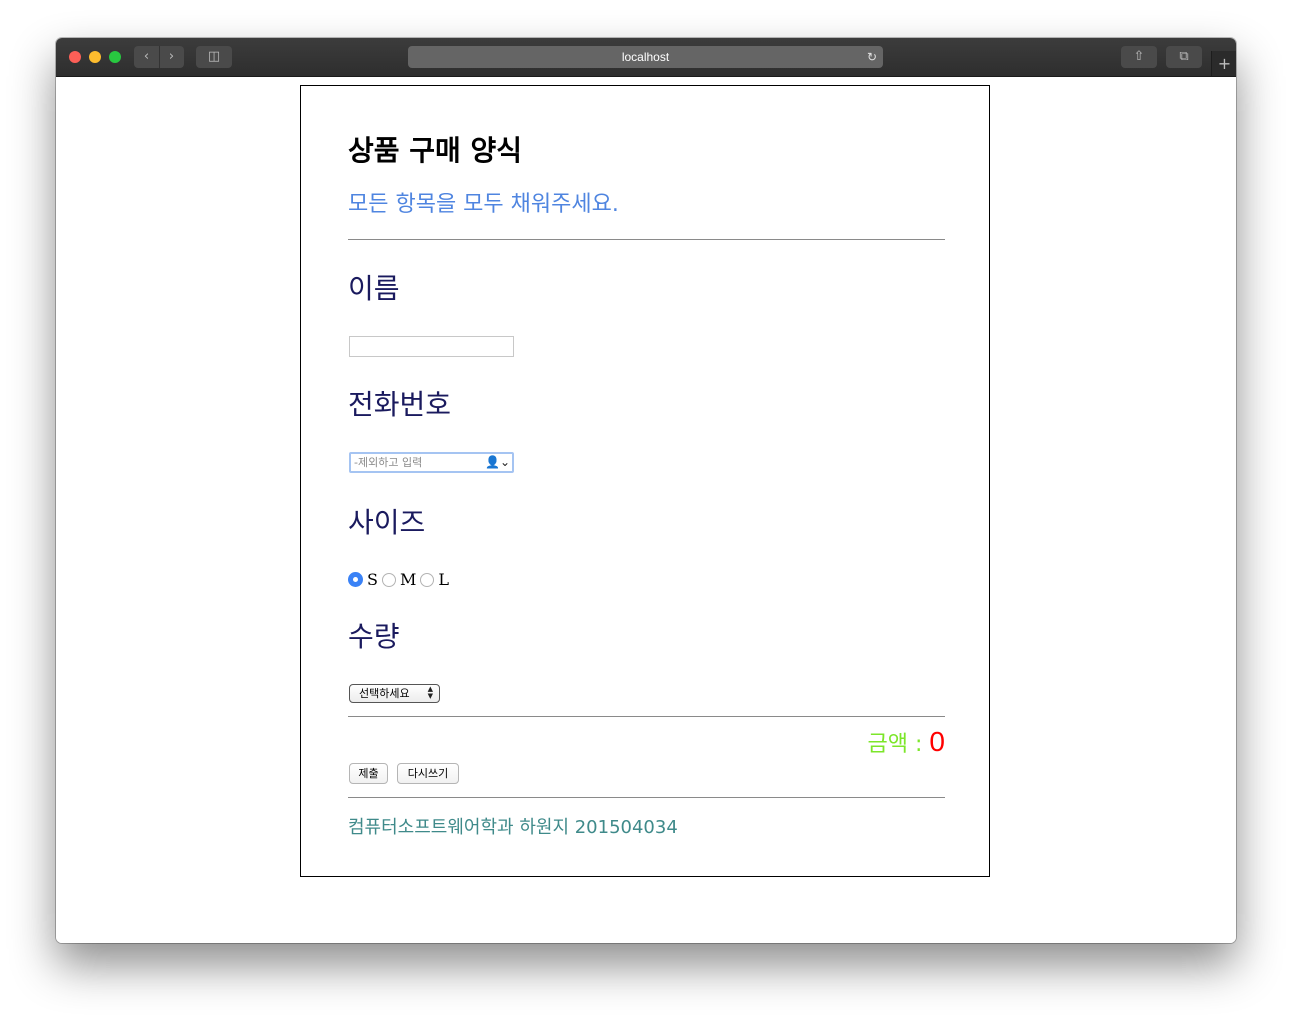 The width and height of the screenshot is (1292, 1018). What do you see at coordinates (368, 773) in the screenshot?
I see `submit-button: 제출` at bounding box center [368, 773].